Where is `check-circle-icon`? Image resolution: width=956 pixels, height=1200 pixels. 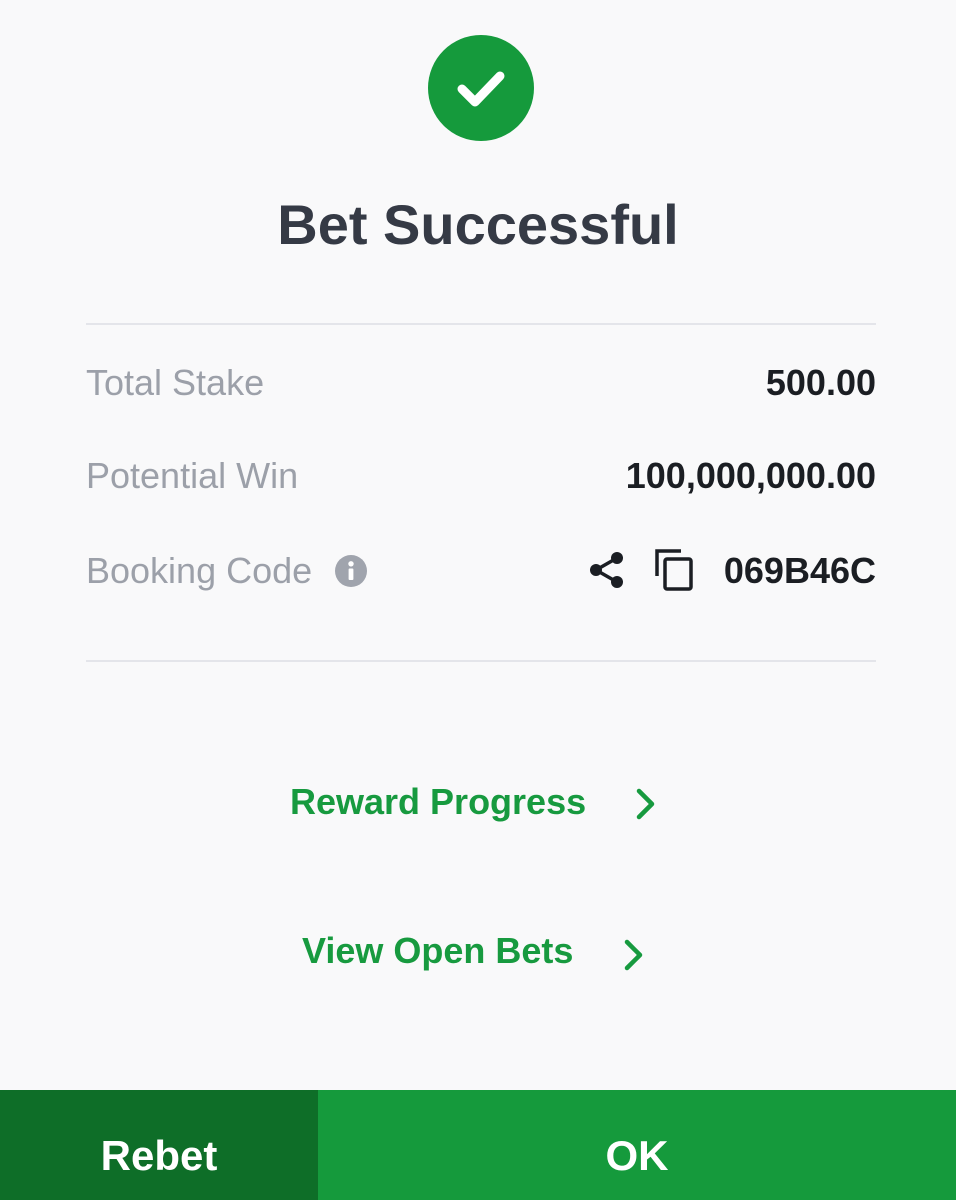
check-circle-icon is located at coordinates (481, 88).